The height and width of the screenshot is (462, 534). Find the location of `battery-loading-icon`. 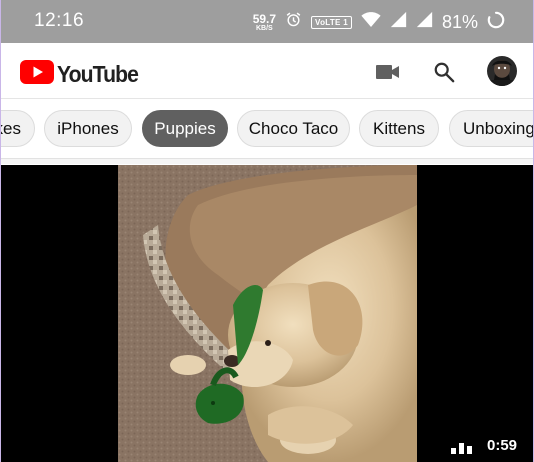

battery-loading-icon is located at coordinates (496, 22).